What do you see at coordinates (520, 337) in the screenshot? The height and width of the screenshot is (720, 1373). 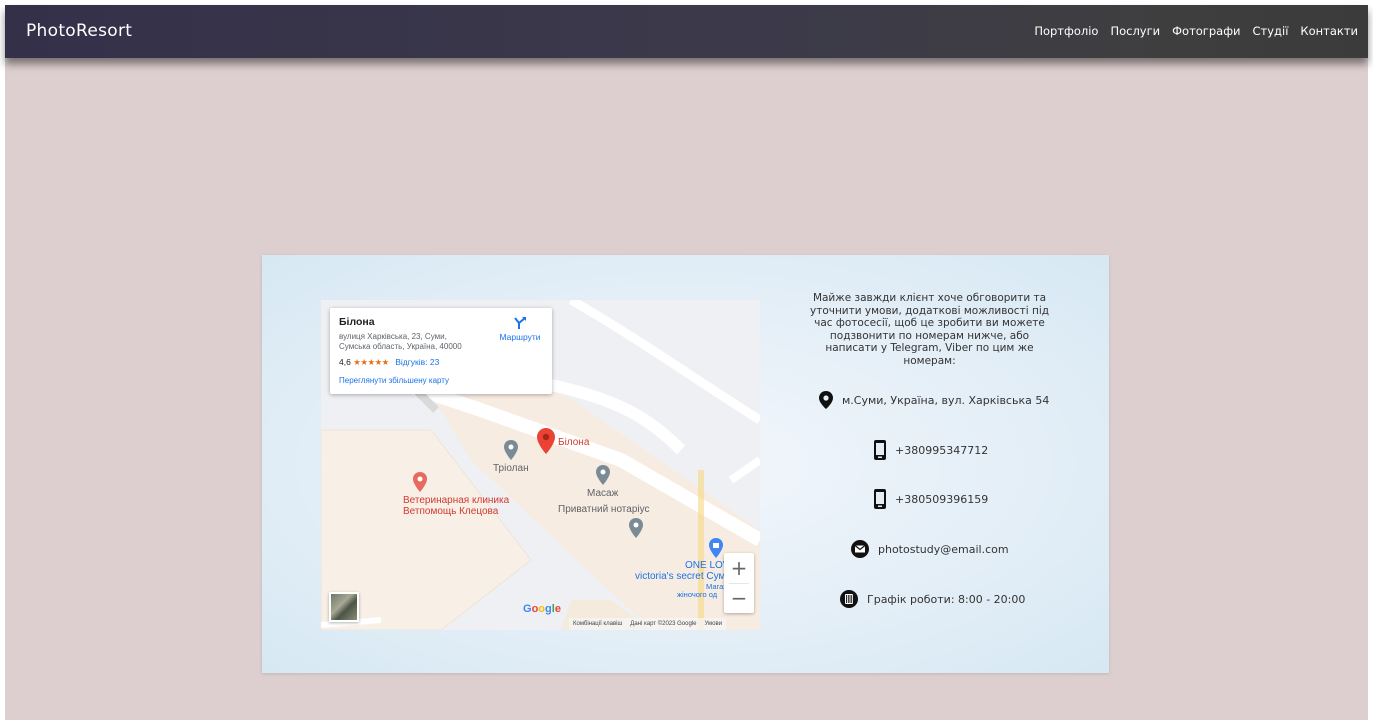 I see `directions-label: Маршрути` at bounding box center [520, 337].